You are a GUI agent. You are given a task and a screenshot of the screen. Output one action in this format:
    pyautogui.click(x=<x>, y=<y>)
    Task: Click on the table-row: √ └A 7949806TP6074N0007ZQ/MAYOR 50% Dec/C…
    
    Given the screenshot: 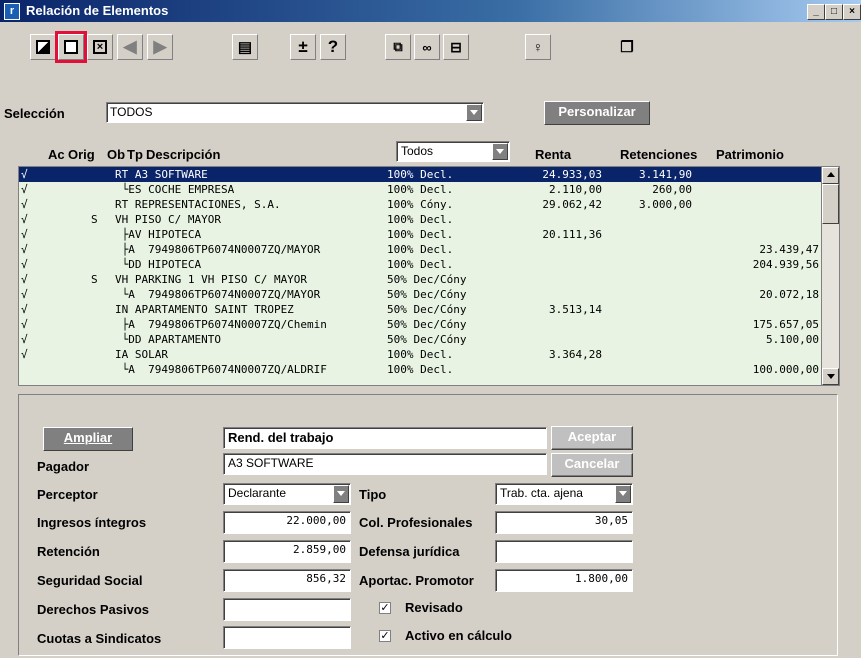 What is the action you would take?
    pyautogui.click(x=429, y=294)
    